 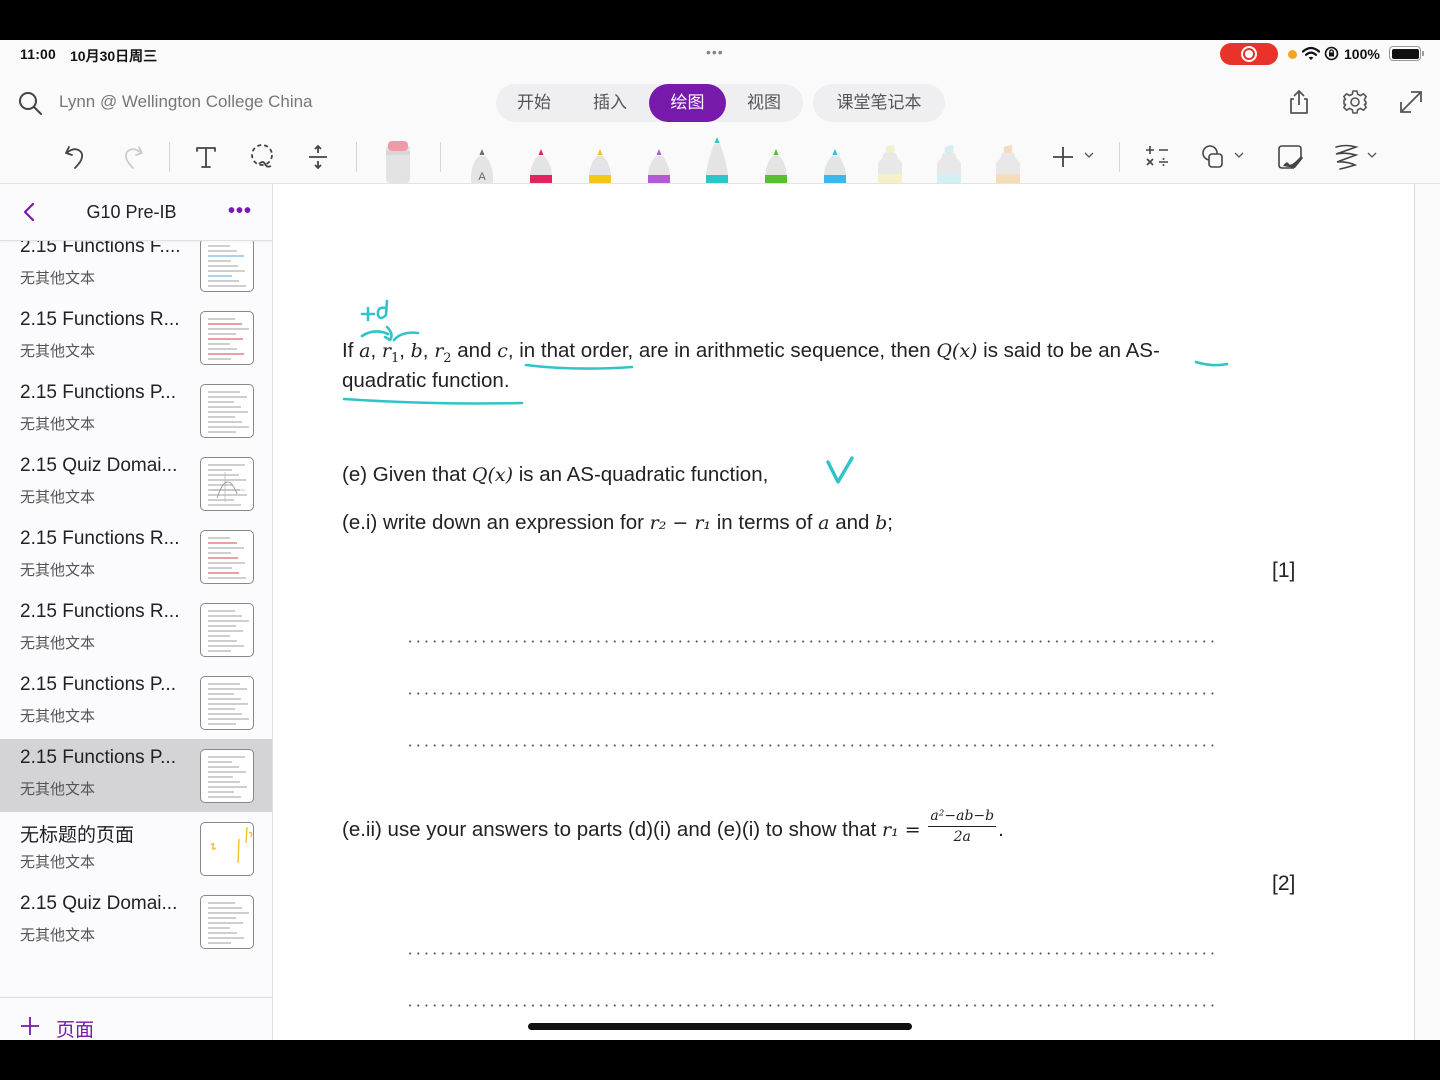 What do you see at coordinates (1063, 157) in the screenshot?
I see `add-pen-icon` at bounding box center [1063, 157].